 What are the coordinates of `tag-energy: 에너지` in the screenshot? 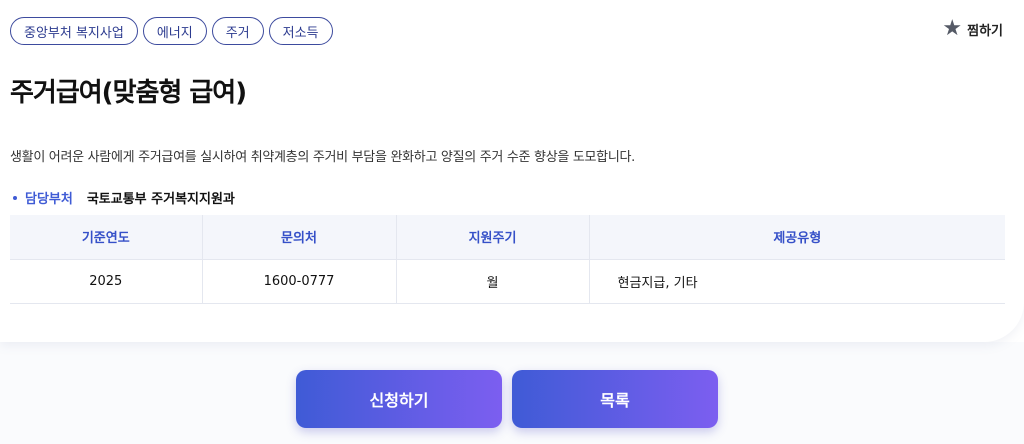 It's located at (174, 31).